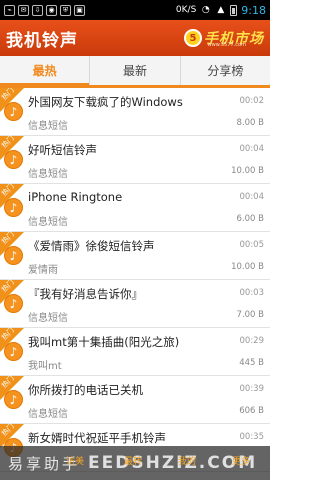 The width and height of the screenshot is (320, 480). Describe the element at coordinates (252, 101) in the screenshot. I see `item-duration: 00:02` at that location.